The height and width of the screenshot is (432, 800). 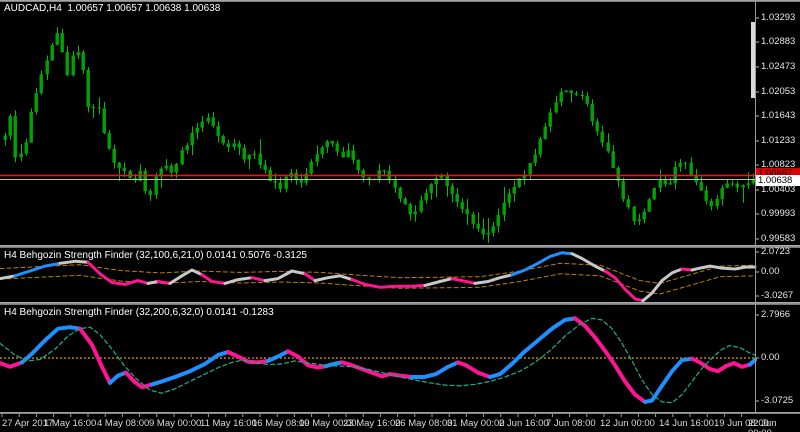 What do you see at coordinates (372, 423) in the screenshot?
I see `time-axis-label: 23 May 16:00` at bounding box center [372, 423].